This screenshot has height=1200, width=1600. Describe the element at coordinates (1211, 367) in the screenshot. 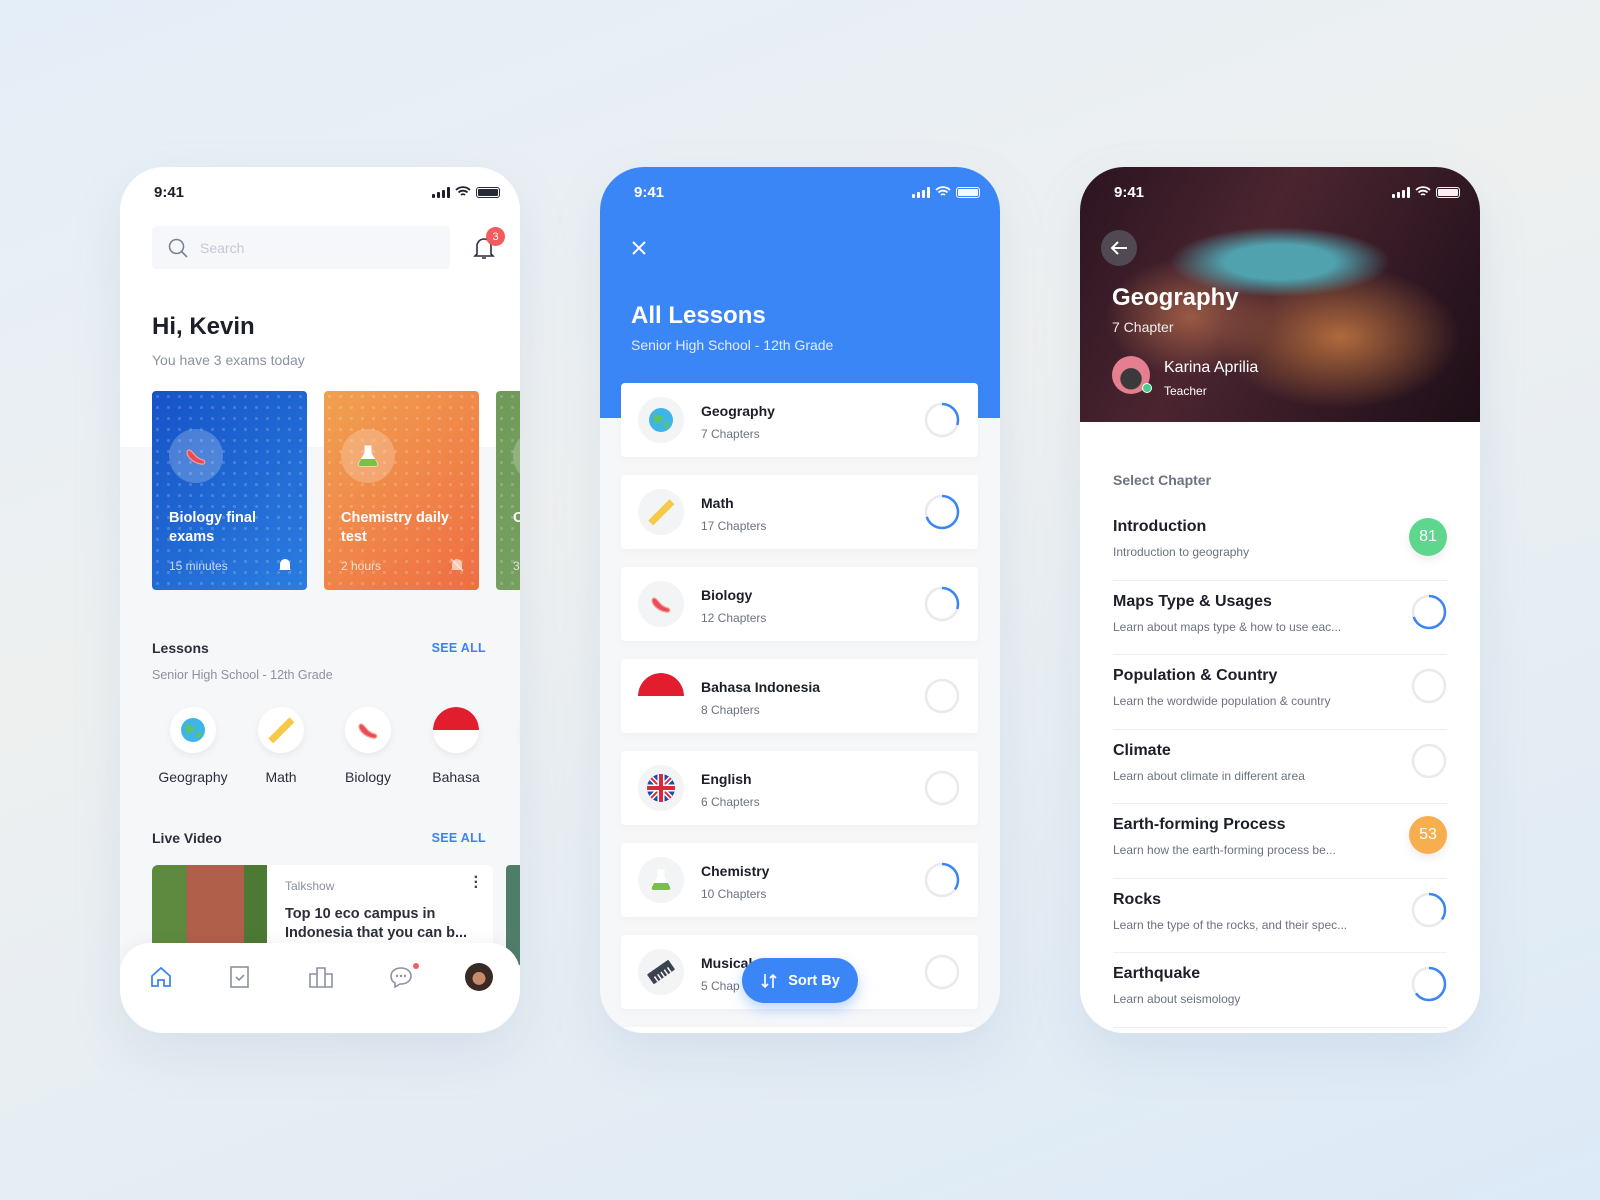

I see `teacher-name: Karina Aprilia` at that location.